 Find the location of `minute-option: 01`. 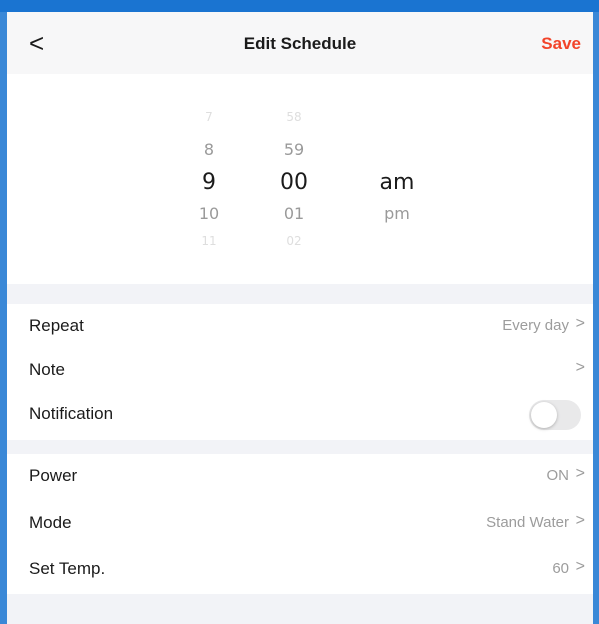

minute-option: 01 is located at coordinates (294, 213).